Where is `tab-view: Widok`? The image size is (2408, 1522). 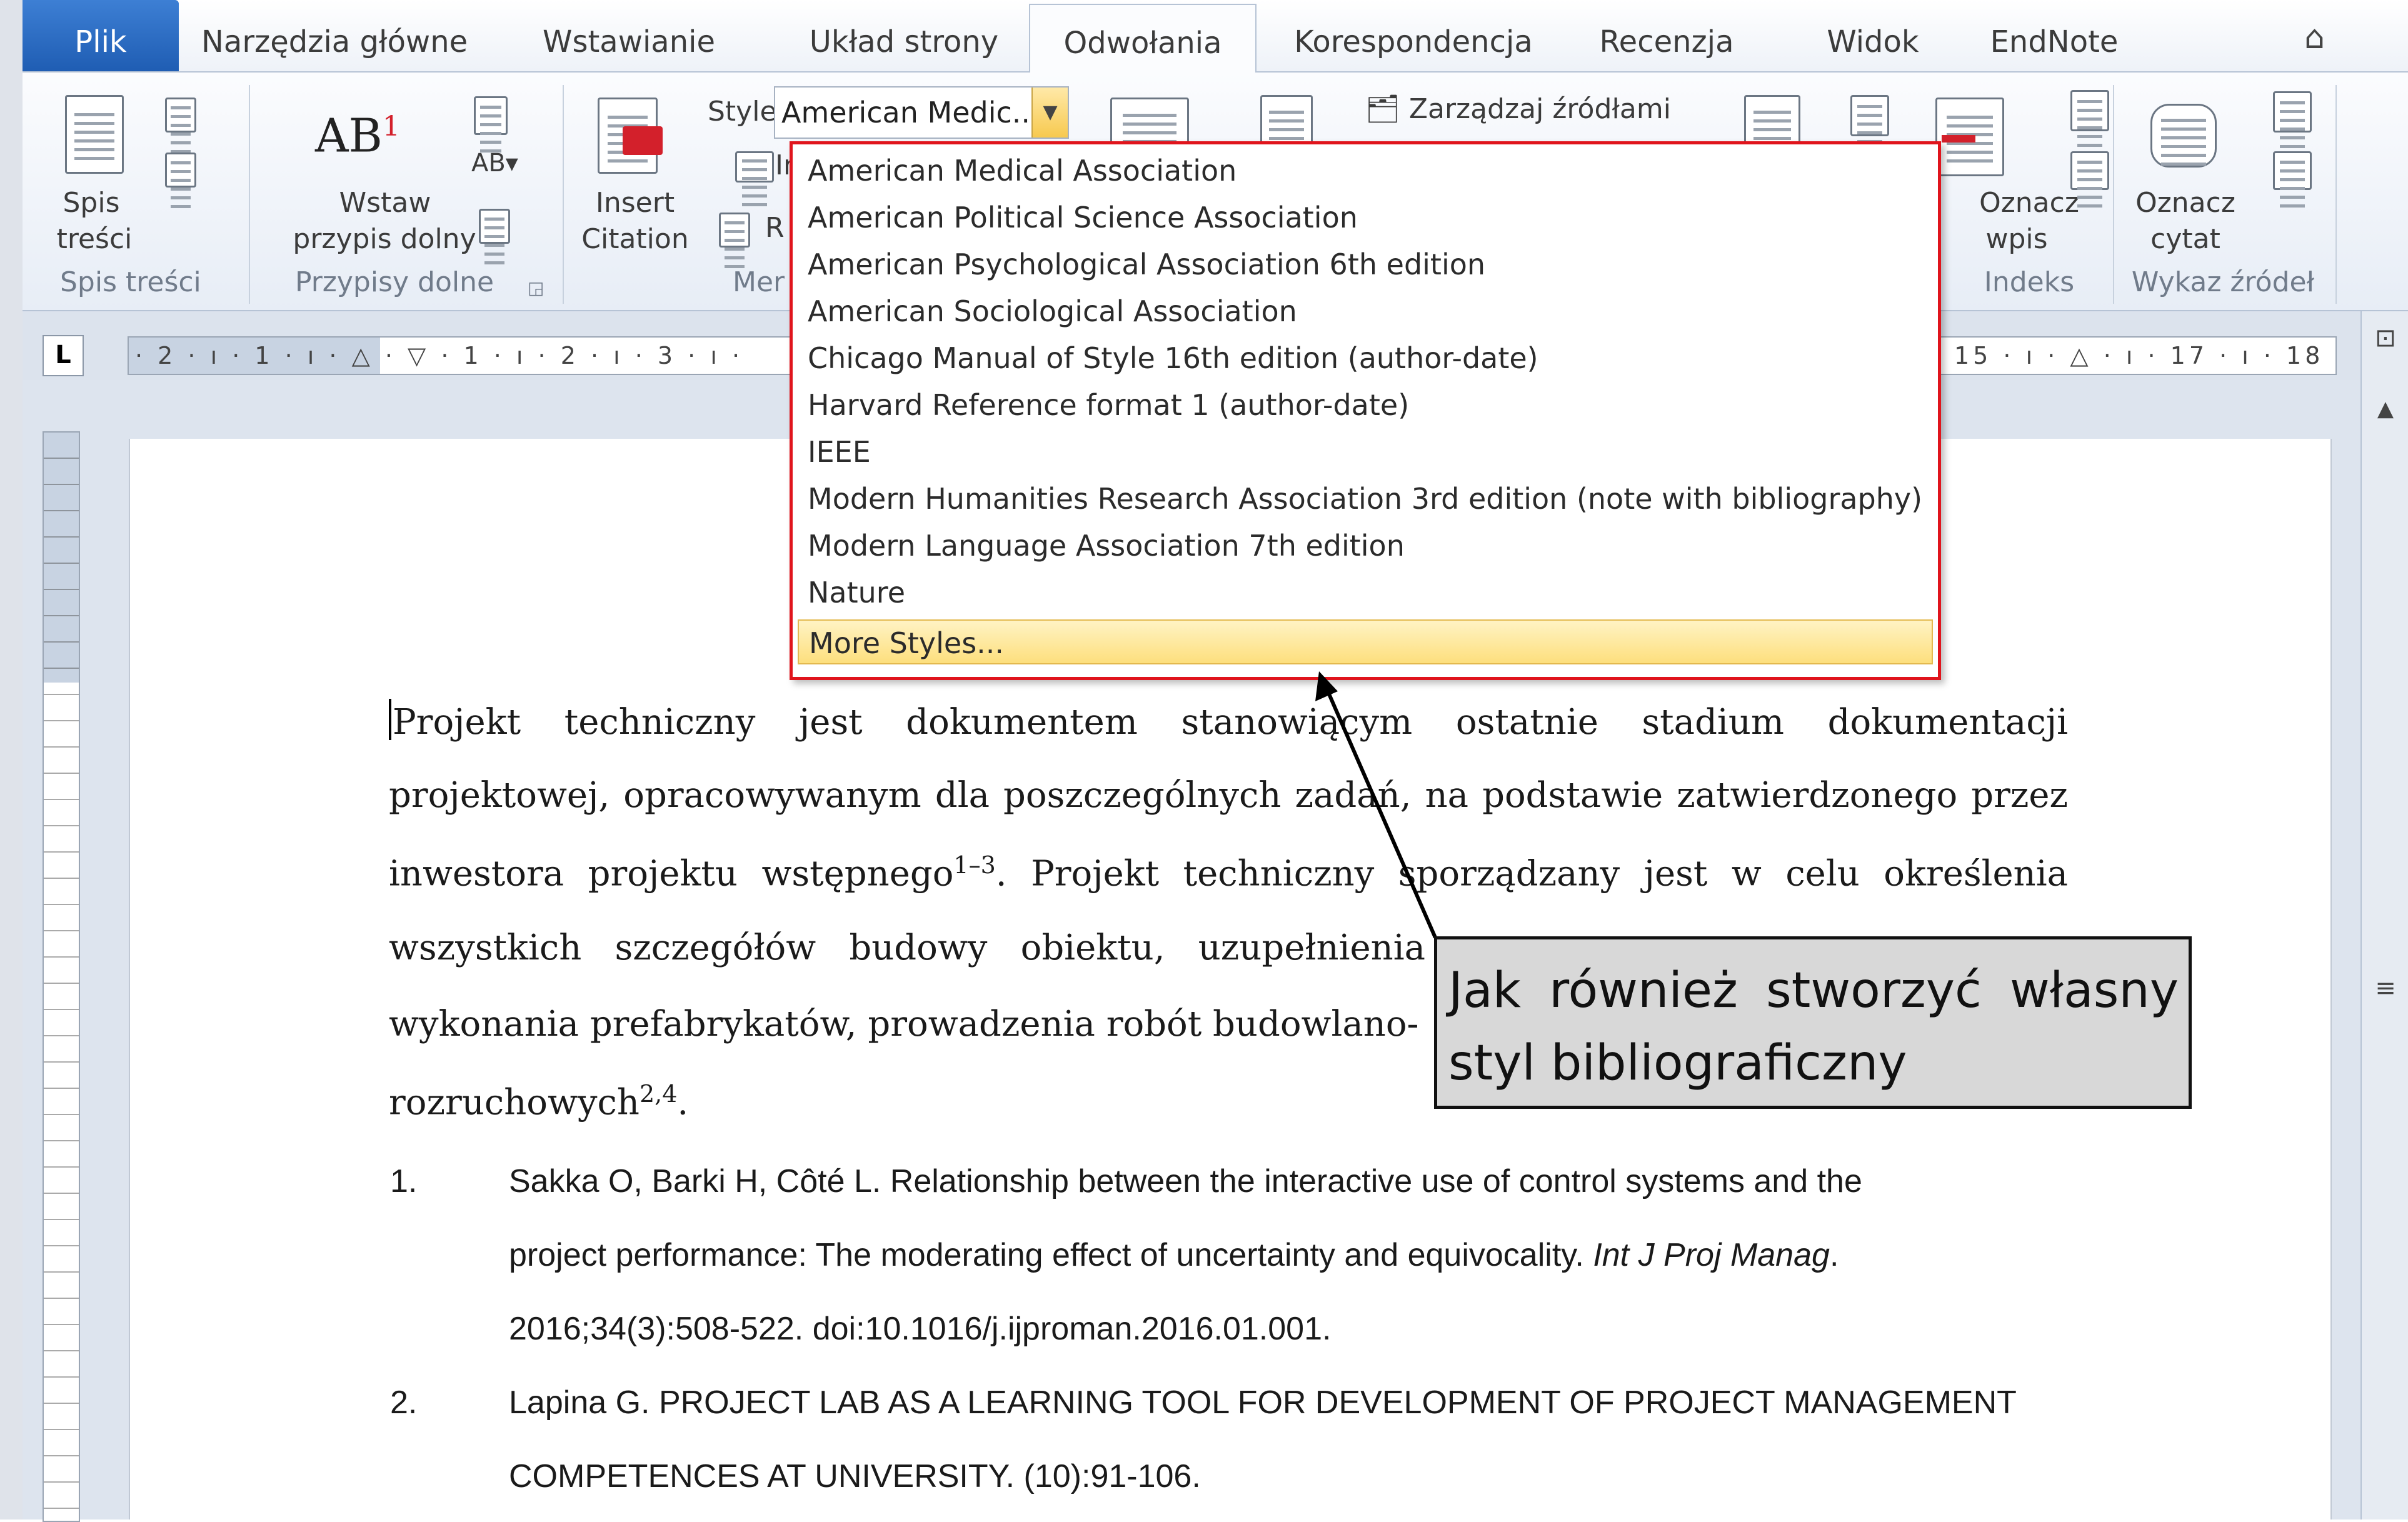 tab-view: Widok is located at coordinates (1872, 35).